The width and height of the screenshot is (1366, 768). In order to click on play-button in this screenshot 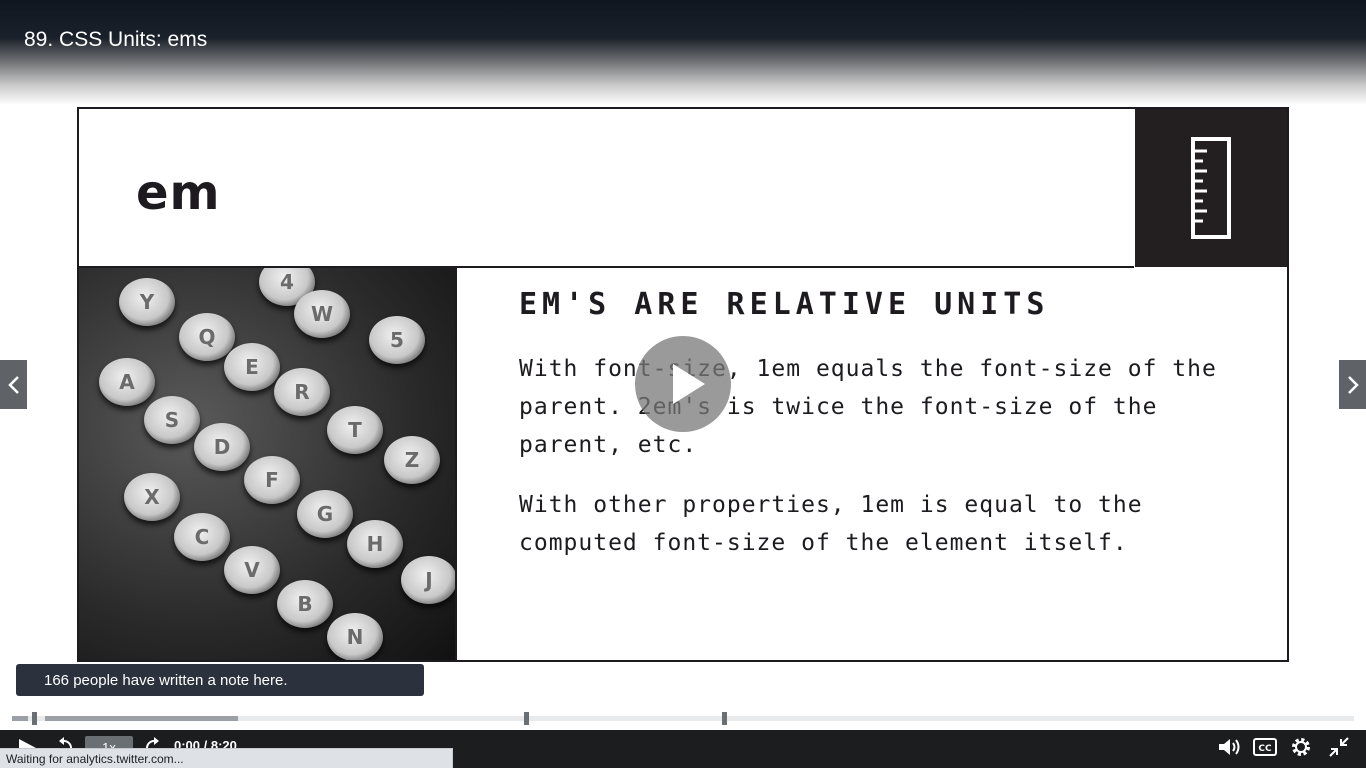, I will do `click(683, 384)`.